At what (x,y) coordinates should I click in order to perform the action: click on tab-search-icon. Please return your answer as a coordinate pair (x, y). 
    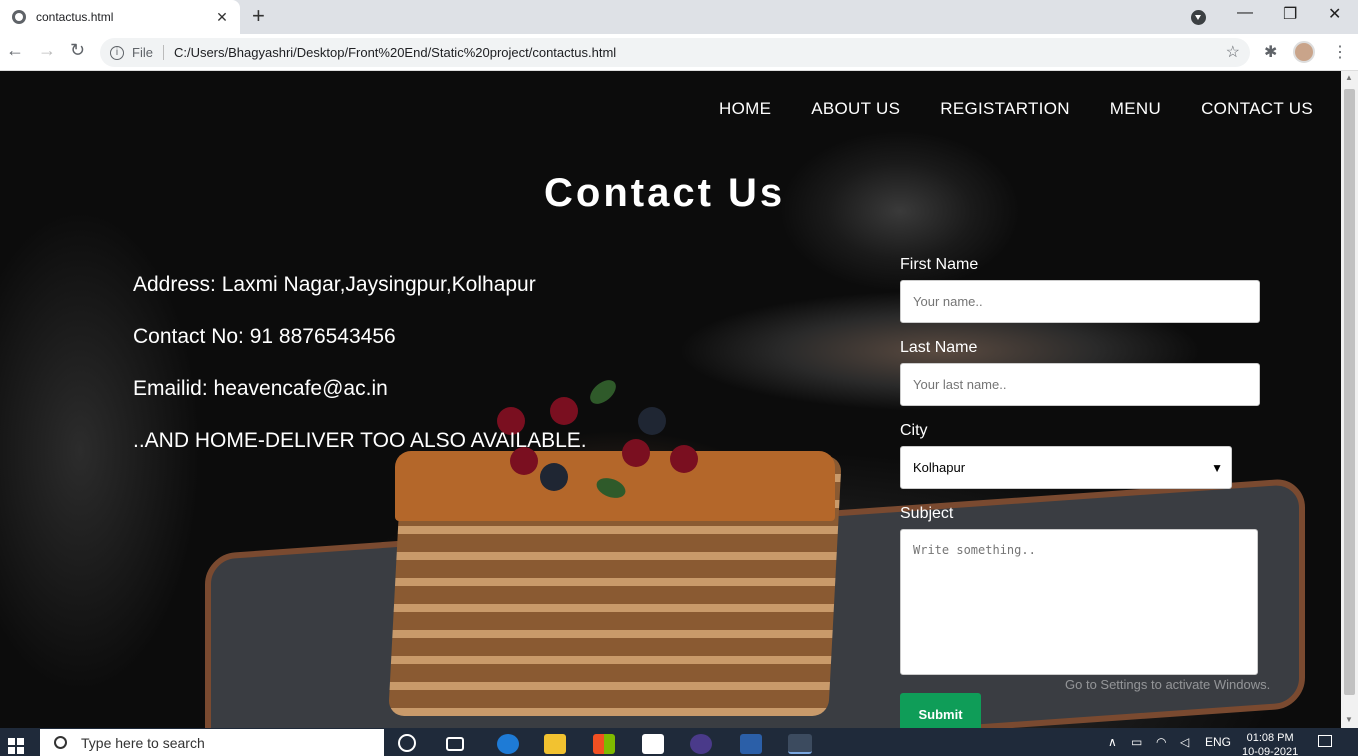
    Looking at the image, I should click on (1198, 17).